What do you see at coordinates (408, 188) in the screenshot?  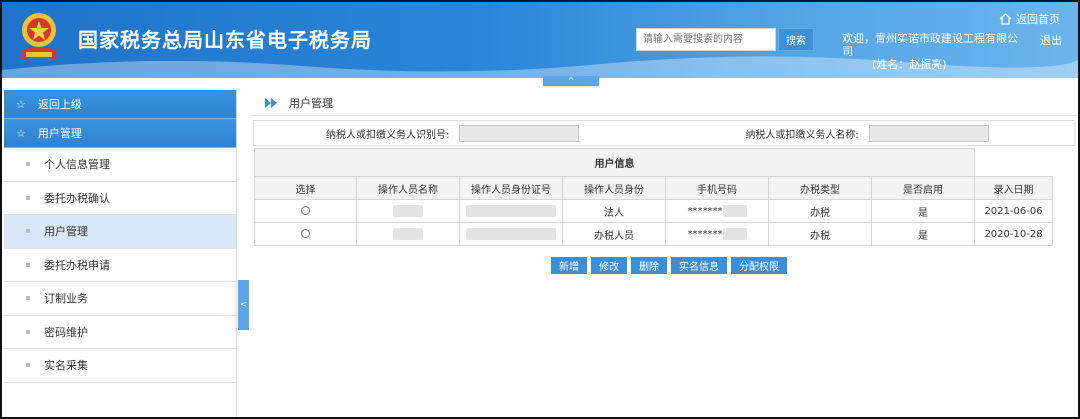 I see `column-header: 操作人员名称` at bounding box center [408, 188].